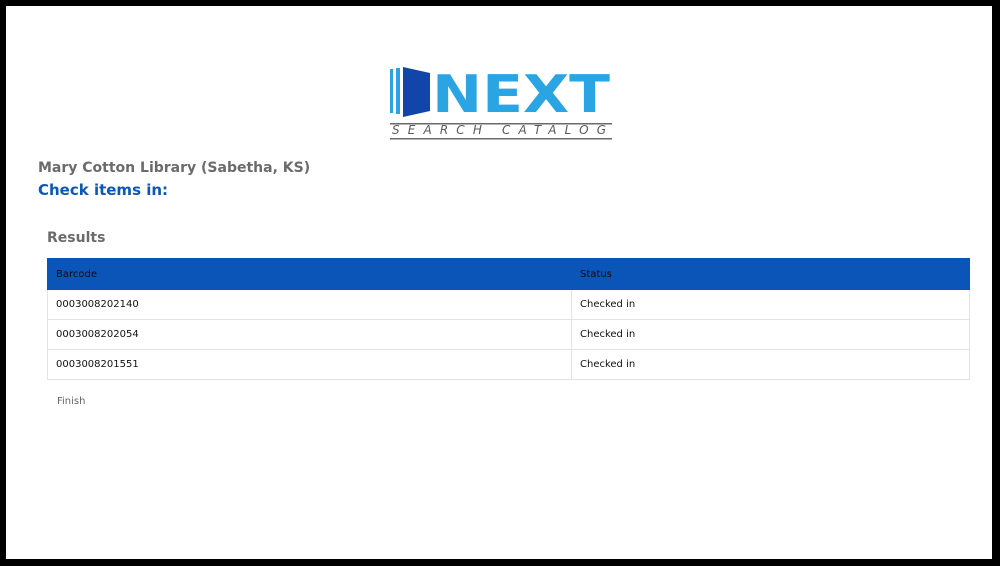 The height and width of the screenshot is (566, 1000). What do you see at coordinates (309, 274) in the screenshot?
I see `column-header-barcode: Barcode` at bounding box center [309, 274].